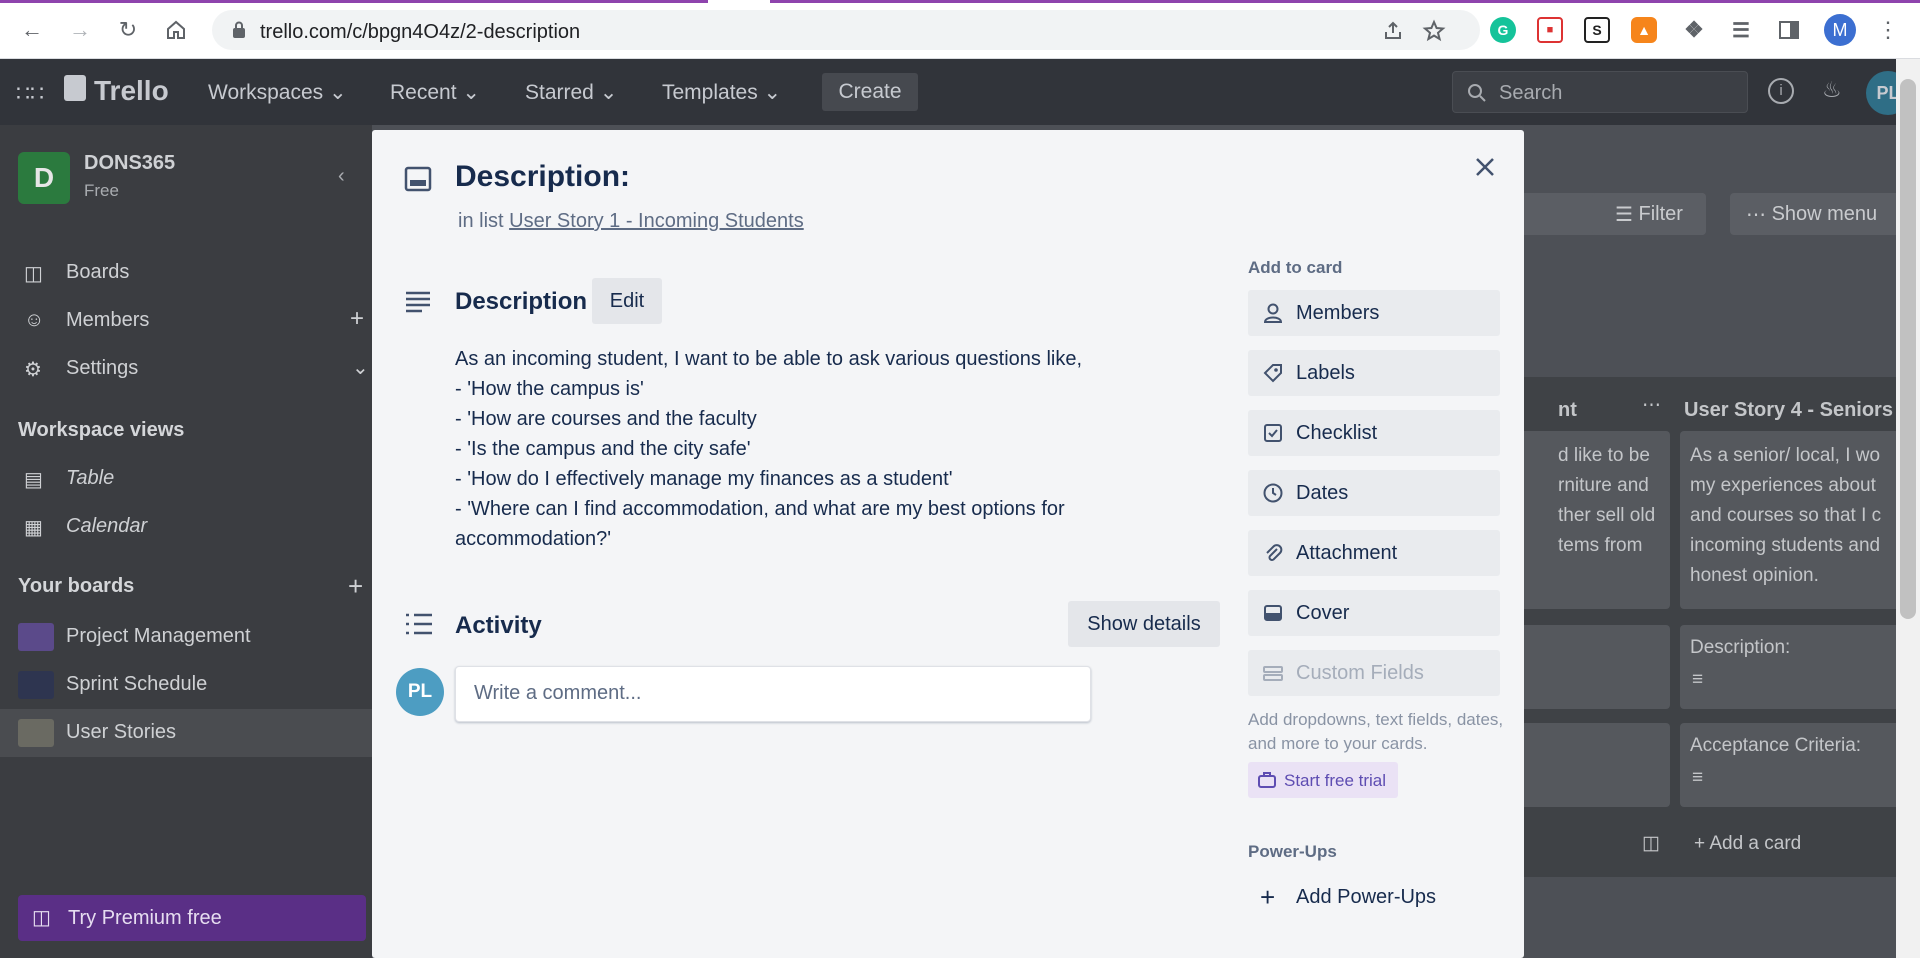  Describe the element at coordinates (33, 274) in the screenshot. I see `boards-icon: ◫` at that location.